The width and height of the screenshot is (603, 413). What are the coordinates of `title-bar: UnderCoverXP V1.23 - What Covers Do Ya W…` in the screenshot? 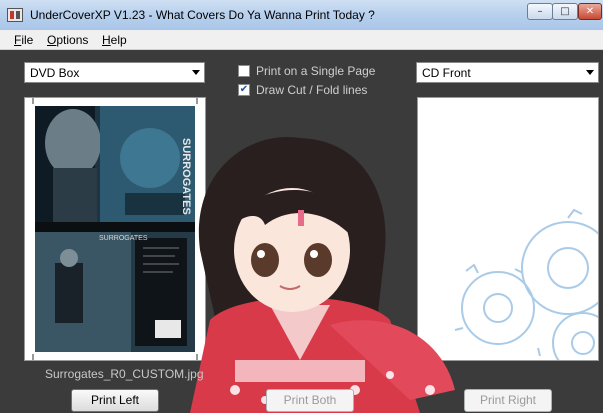 It's located at (301, 15).